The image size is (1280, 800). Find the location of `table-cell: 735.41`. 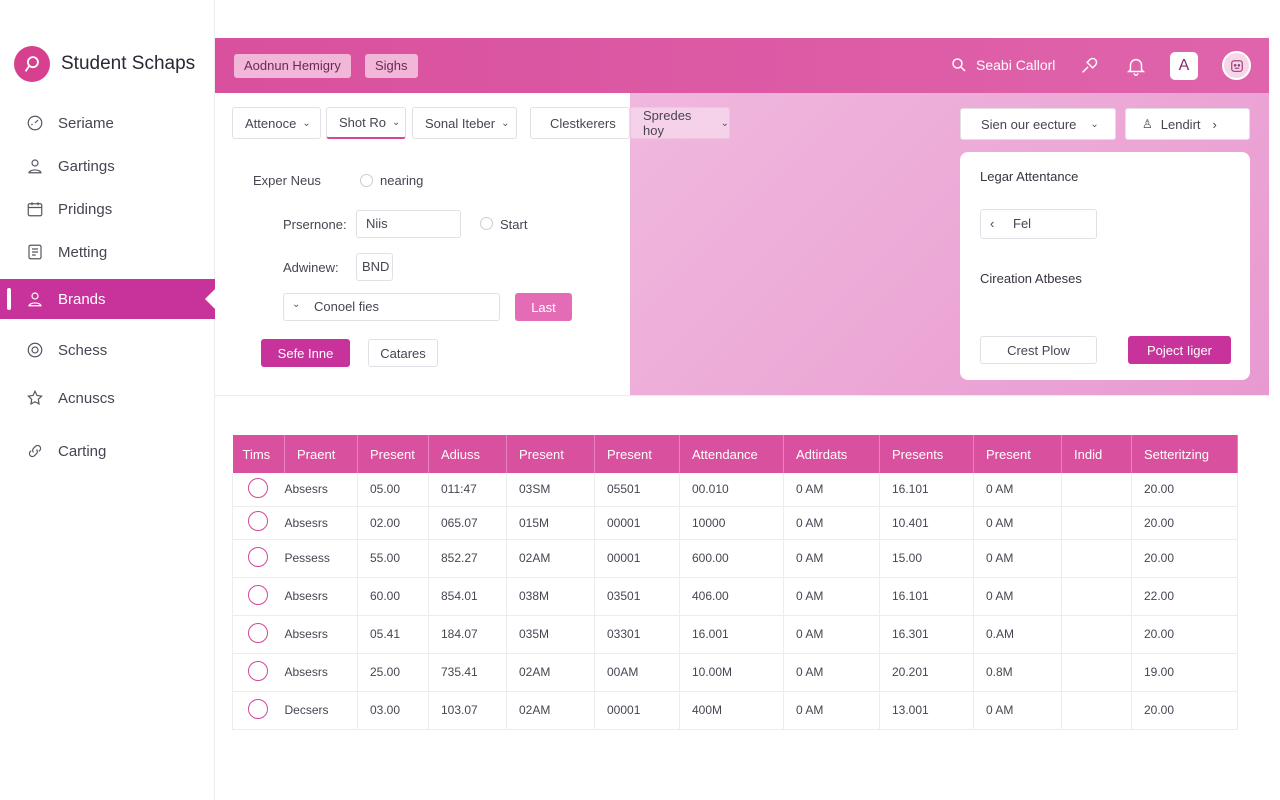

table-cell: 735.41 is located at coordinates (467, 672).